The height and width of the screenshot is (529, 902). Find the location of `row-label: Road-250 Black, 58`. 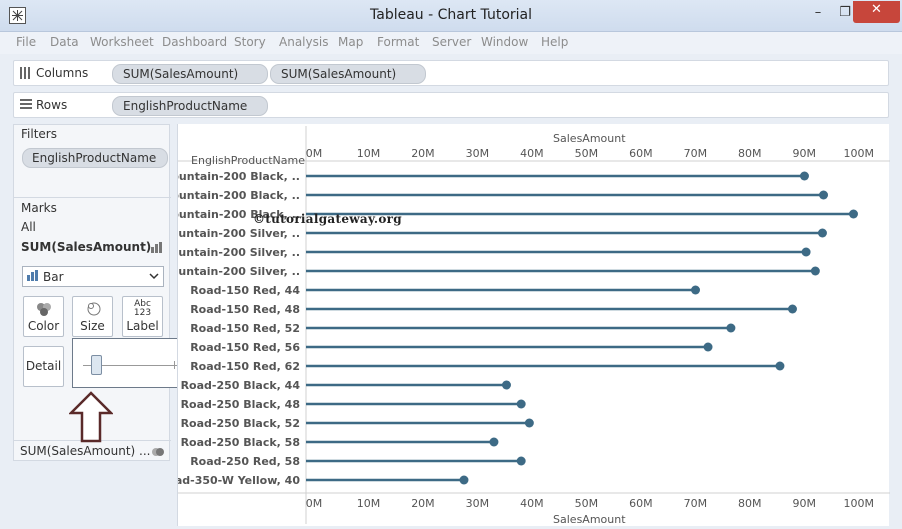

row-label: Road-250 Black, 58 is located at coordinates (240, 442).